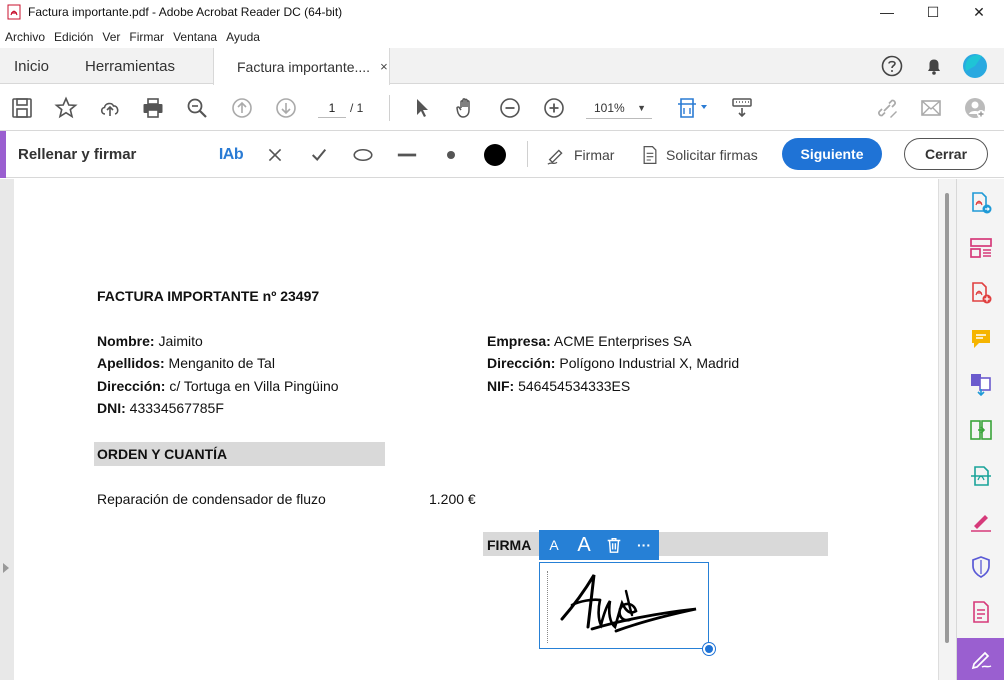  I want to click on maximize-button: ☐, so click(933, 12).